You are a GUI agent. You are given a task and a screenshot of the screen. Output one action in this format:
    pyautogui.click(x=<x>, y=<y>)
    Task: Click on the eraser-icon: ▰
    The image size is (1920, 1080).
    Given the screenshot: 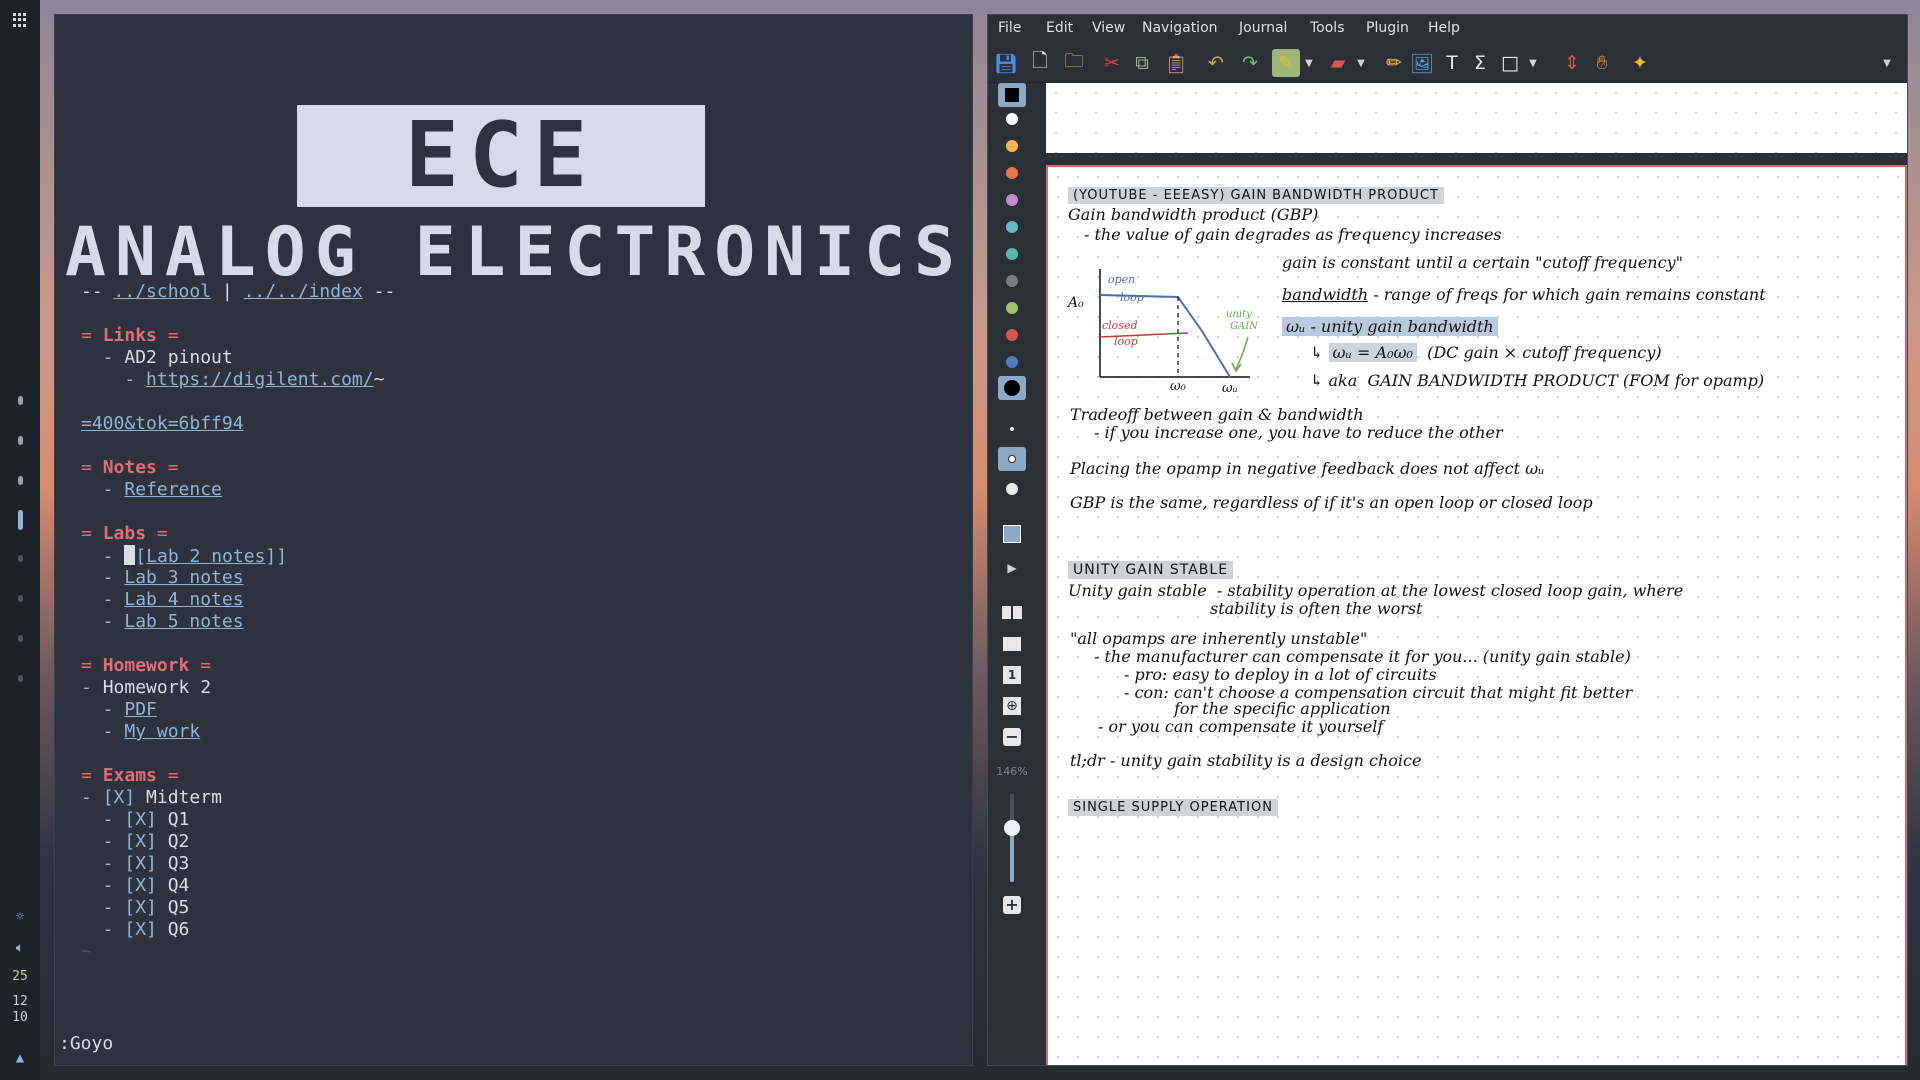 What is the action you would take?
    pyautogui.click(x=1338, y=63)
    